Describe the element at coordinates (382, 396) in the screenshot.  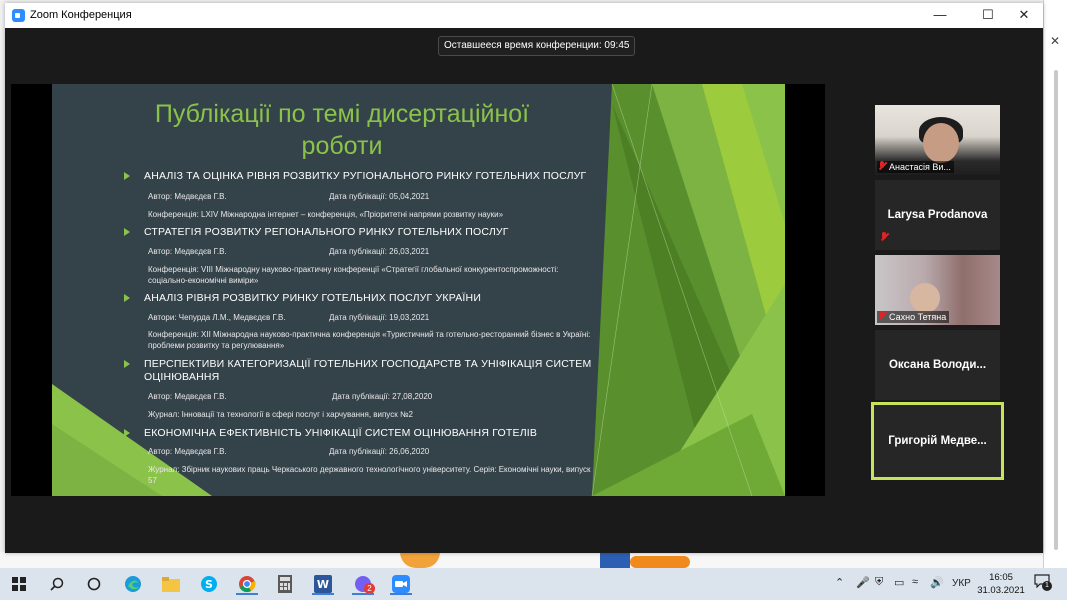
I see `publication-date: Дата публікації: 27,08,2020` at that location.